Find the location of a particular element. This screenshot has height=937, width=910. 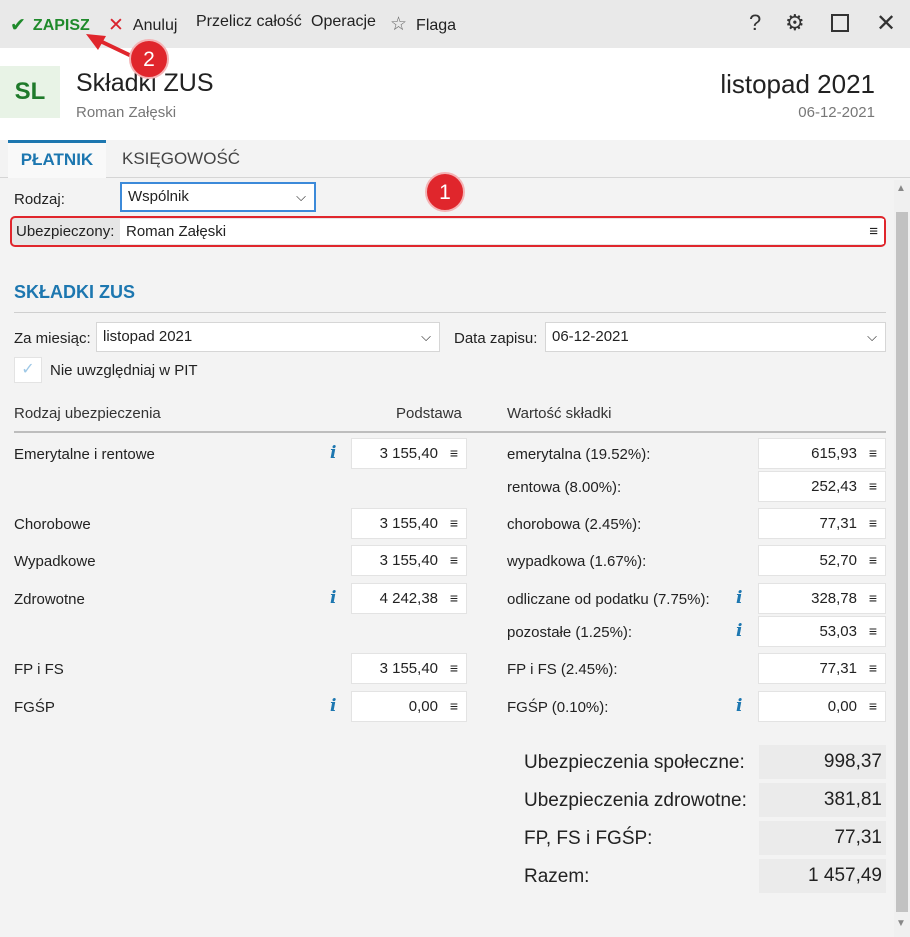

contribution-value: 328,78 is located at coordinates (834, 598).